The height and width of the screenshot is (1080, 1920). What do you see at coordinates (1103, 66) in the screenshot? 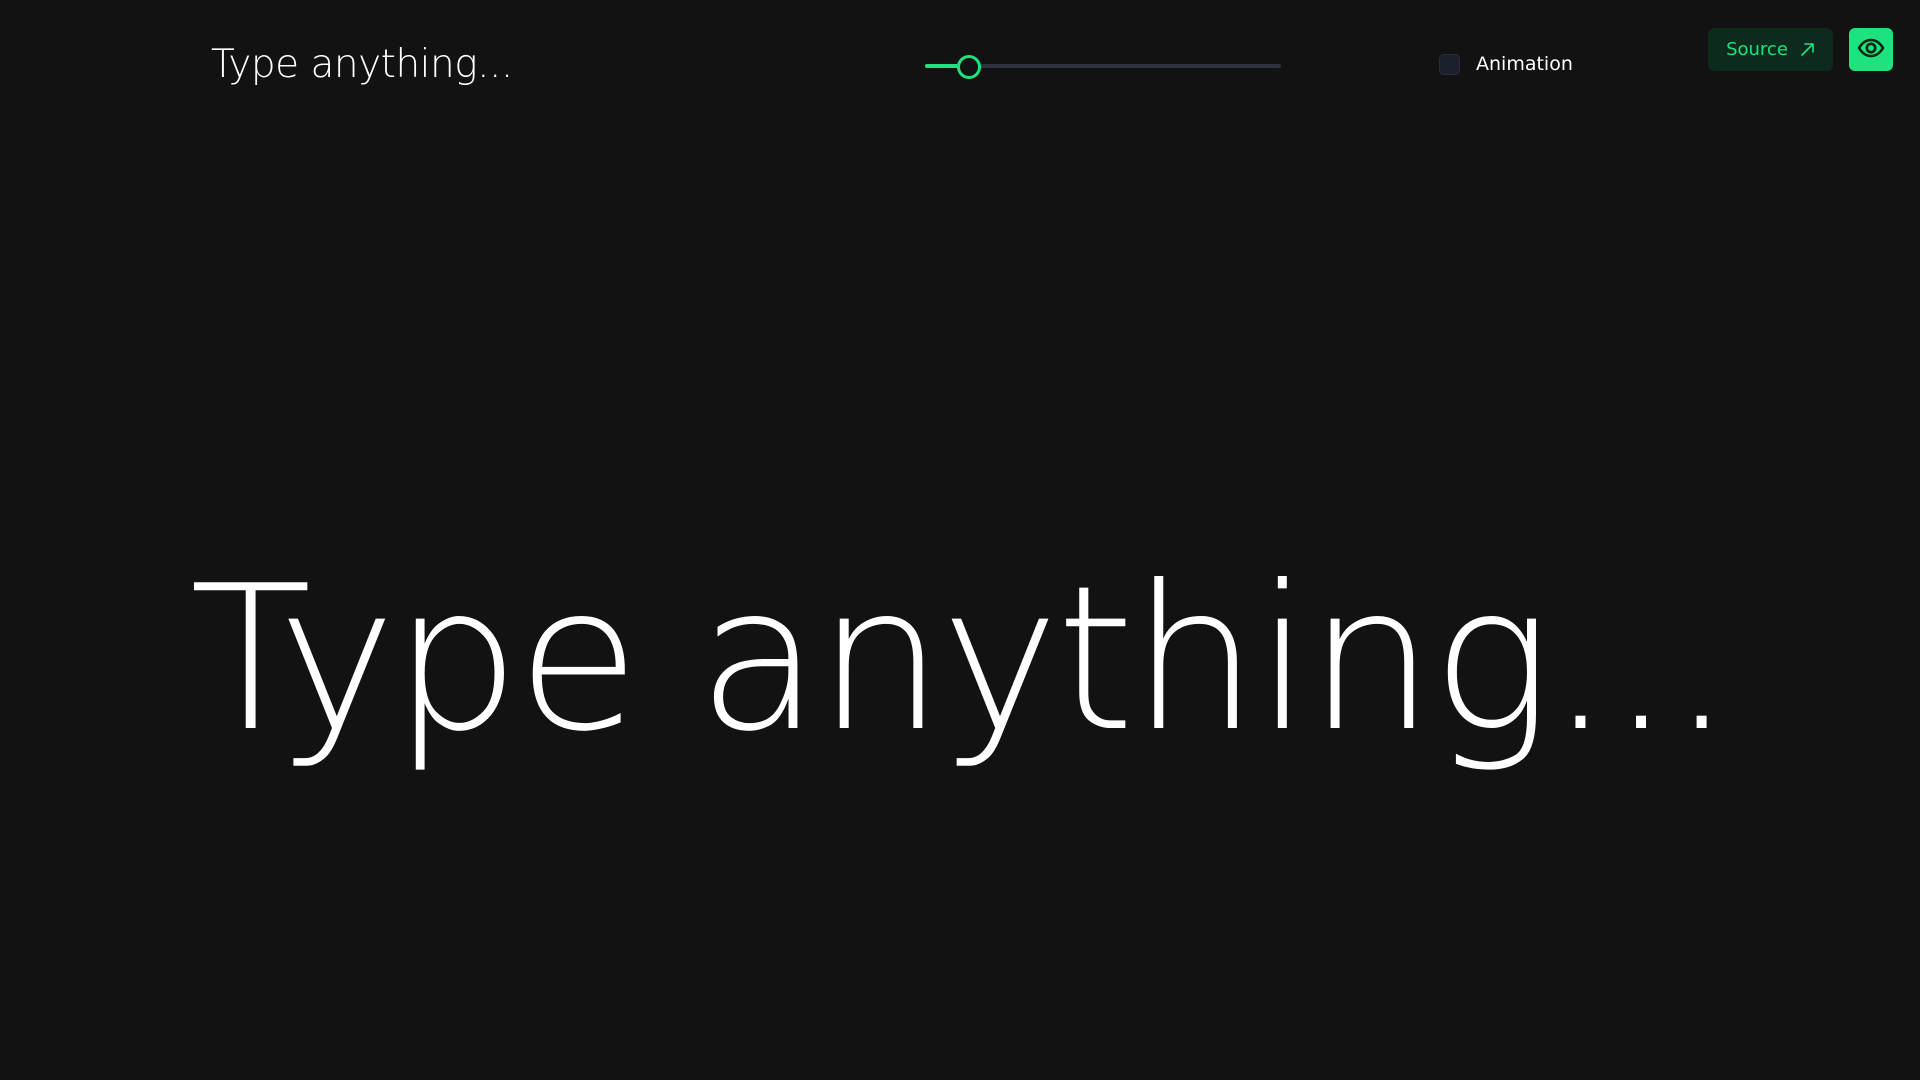
I see `size-slider` at bounding box center [1103, 66].